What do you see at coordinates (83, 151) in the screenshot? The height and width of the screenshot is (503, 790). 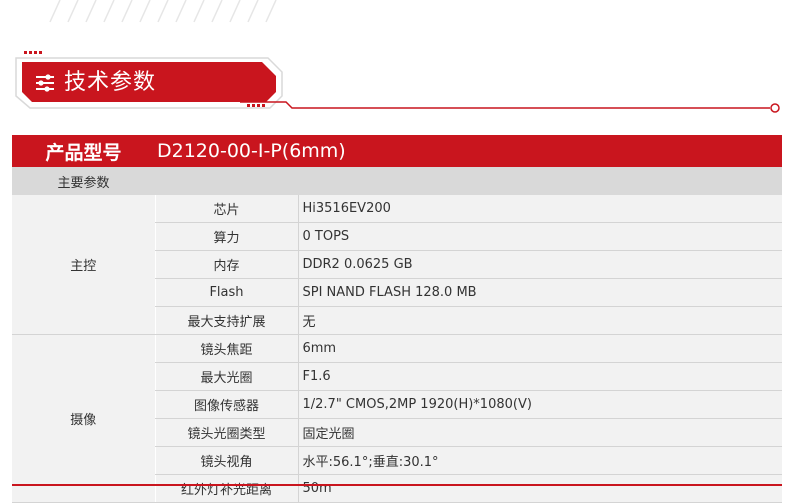 I see `model-label: 产品型号` at bounding box center [83, 151].